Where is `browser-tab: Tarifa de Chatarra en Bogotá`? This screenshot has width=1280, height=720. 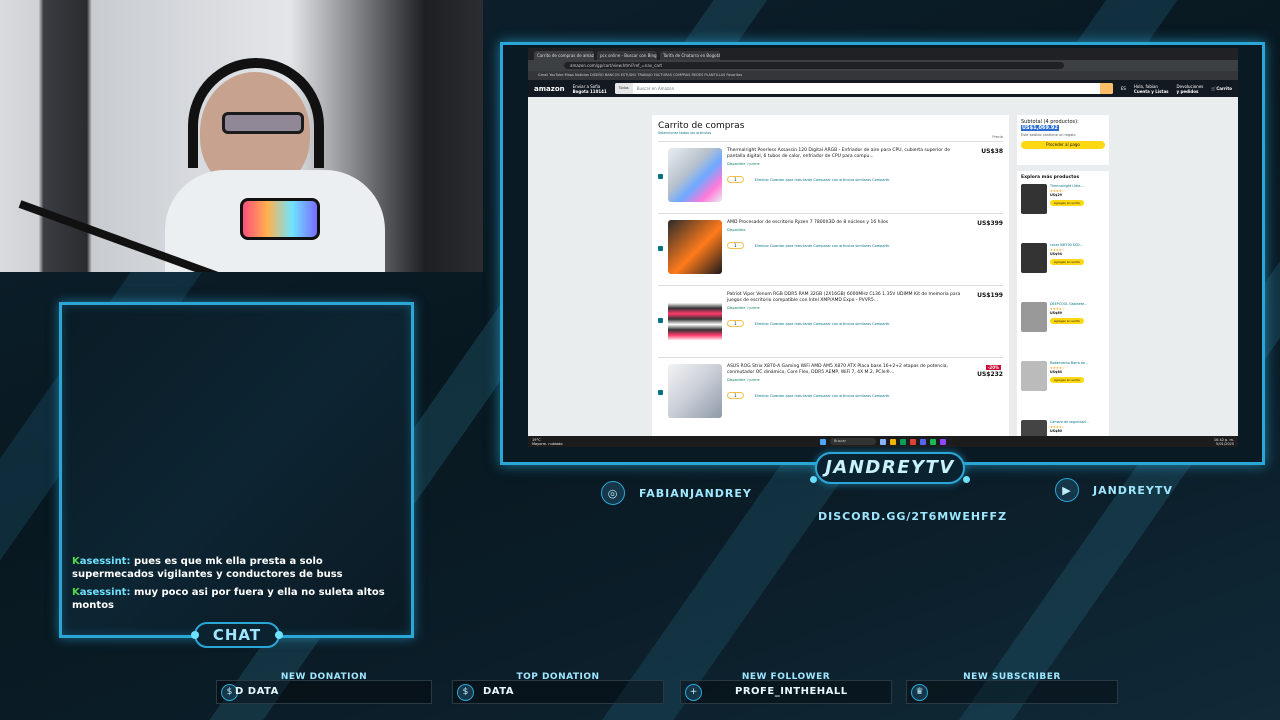
browser-tab: Tarifa de Chatarra en Bogotá is located at coordinates (690, 55).